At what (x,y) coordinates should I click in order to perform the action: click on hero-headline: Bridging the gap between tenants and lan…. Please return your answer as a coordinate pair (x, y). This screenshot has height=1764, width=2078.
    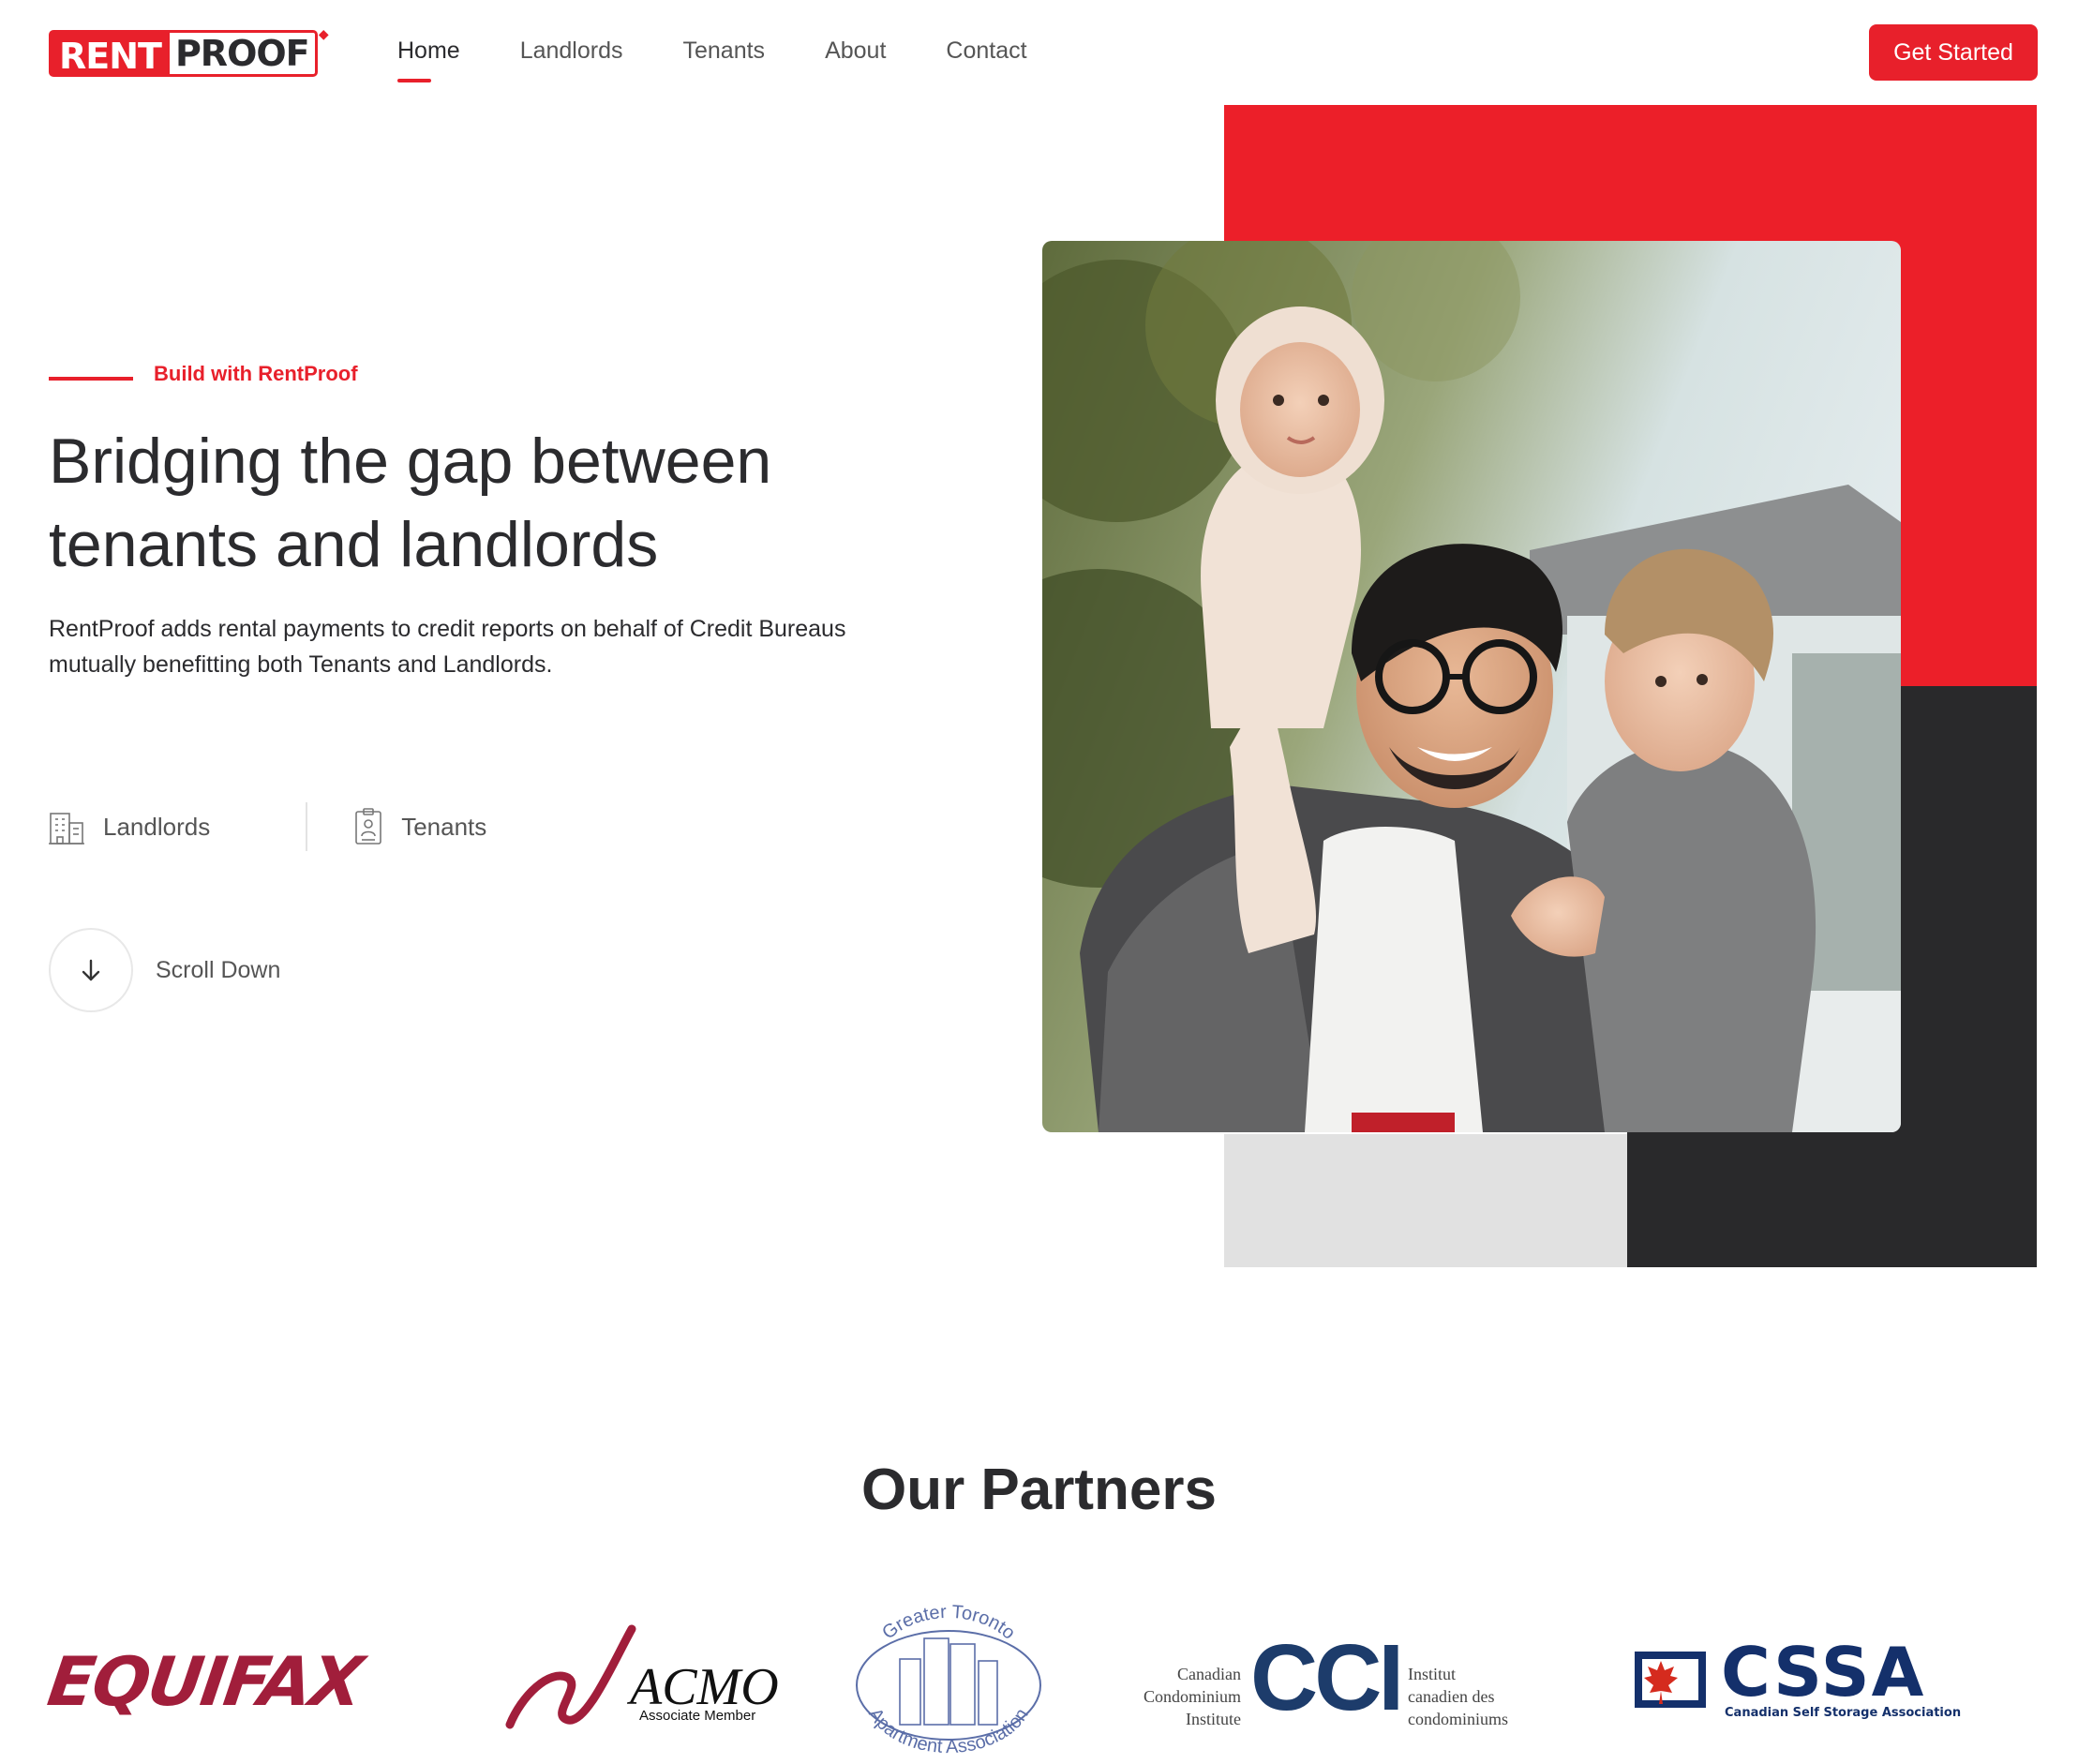
    Looking at the image, I should click on (499, 503).